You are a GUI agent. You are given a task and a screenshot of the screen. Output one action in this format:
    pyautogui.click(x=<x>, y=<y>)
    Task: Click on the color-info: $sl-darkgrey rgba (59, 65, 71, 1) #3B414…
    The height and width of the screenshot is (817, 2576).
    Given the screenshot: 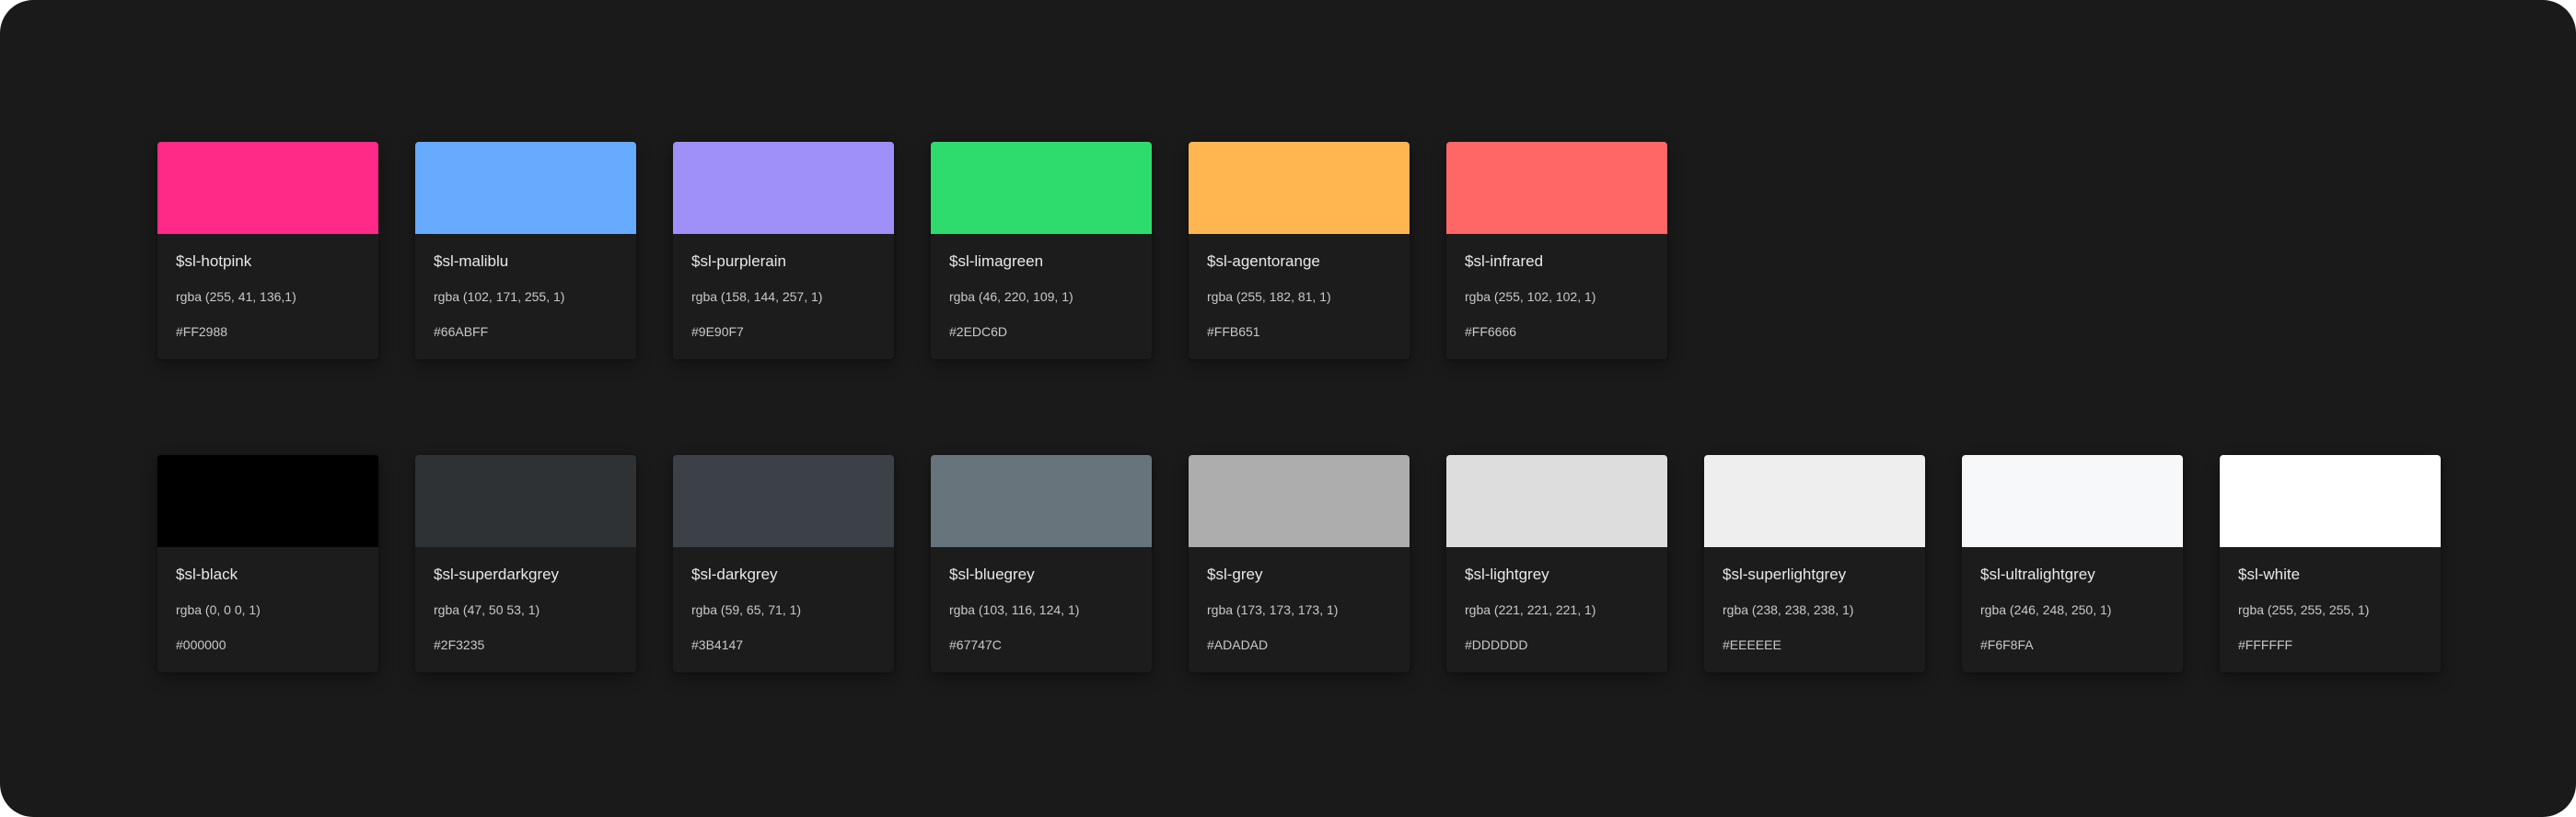 What is the action you would take?
    pyautogui.click(x=783, y=600)
    